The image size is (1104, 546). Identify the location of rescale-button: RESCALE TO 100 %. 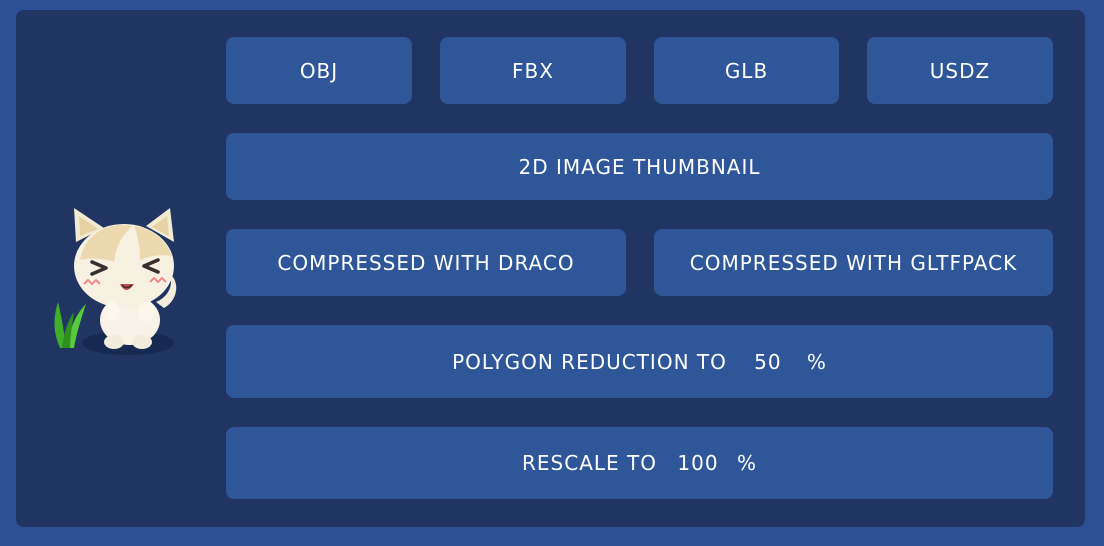
(639, 463).